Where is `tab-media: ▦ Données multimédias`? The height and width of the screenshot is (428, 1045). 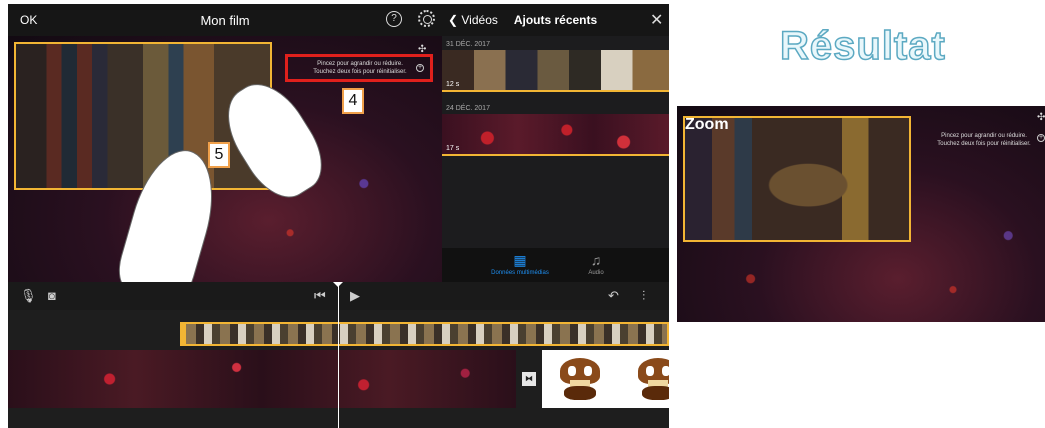 tab-media: ▦ Données multimédias is located at coordinates (520, 264).